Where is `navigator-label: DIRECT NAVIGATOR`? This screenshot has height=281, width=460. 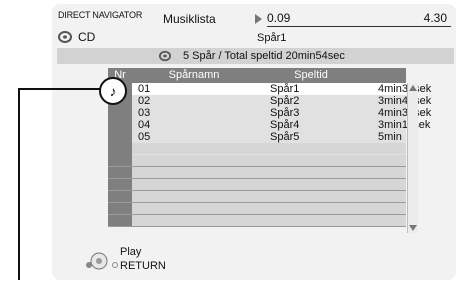 navigator-label: DIRECT NAVIGATOR is located at coordinates (100, 15).